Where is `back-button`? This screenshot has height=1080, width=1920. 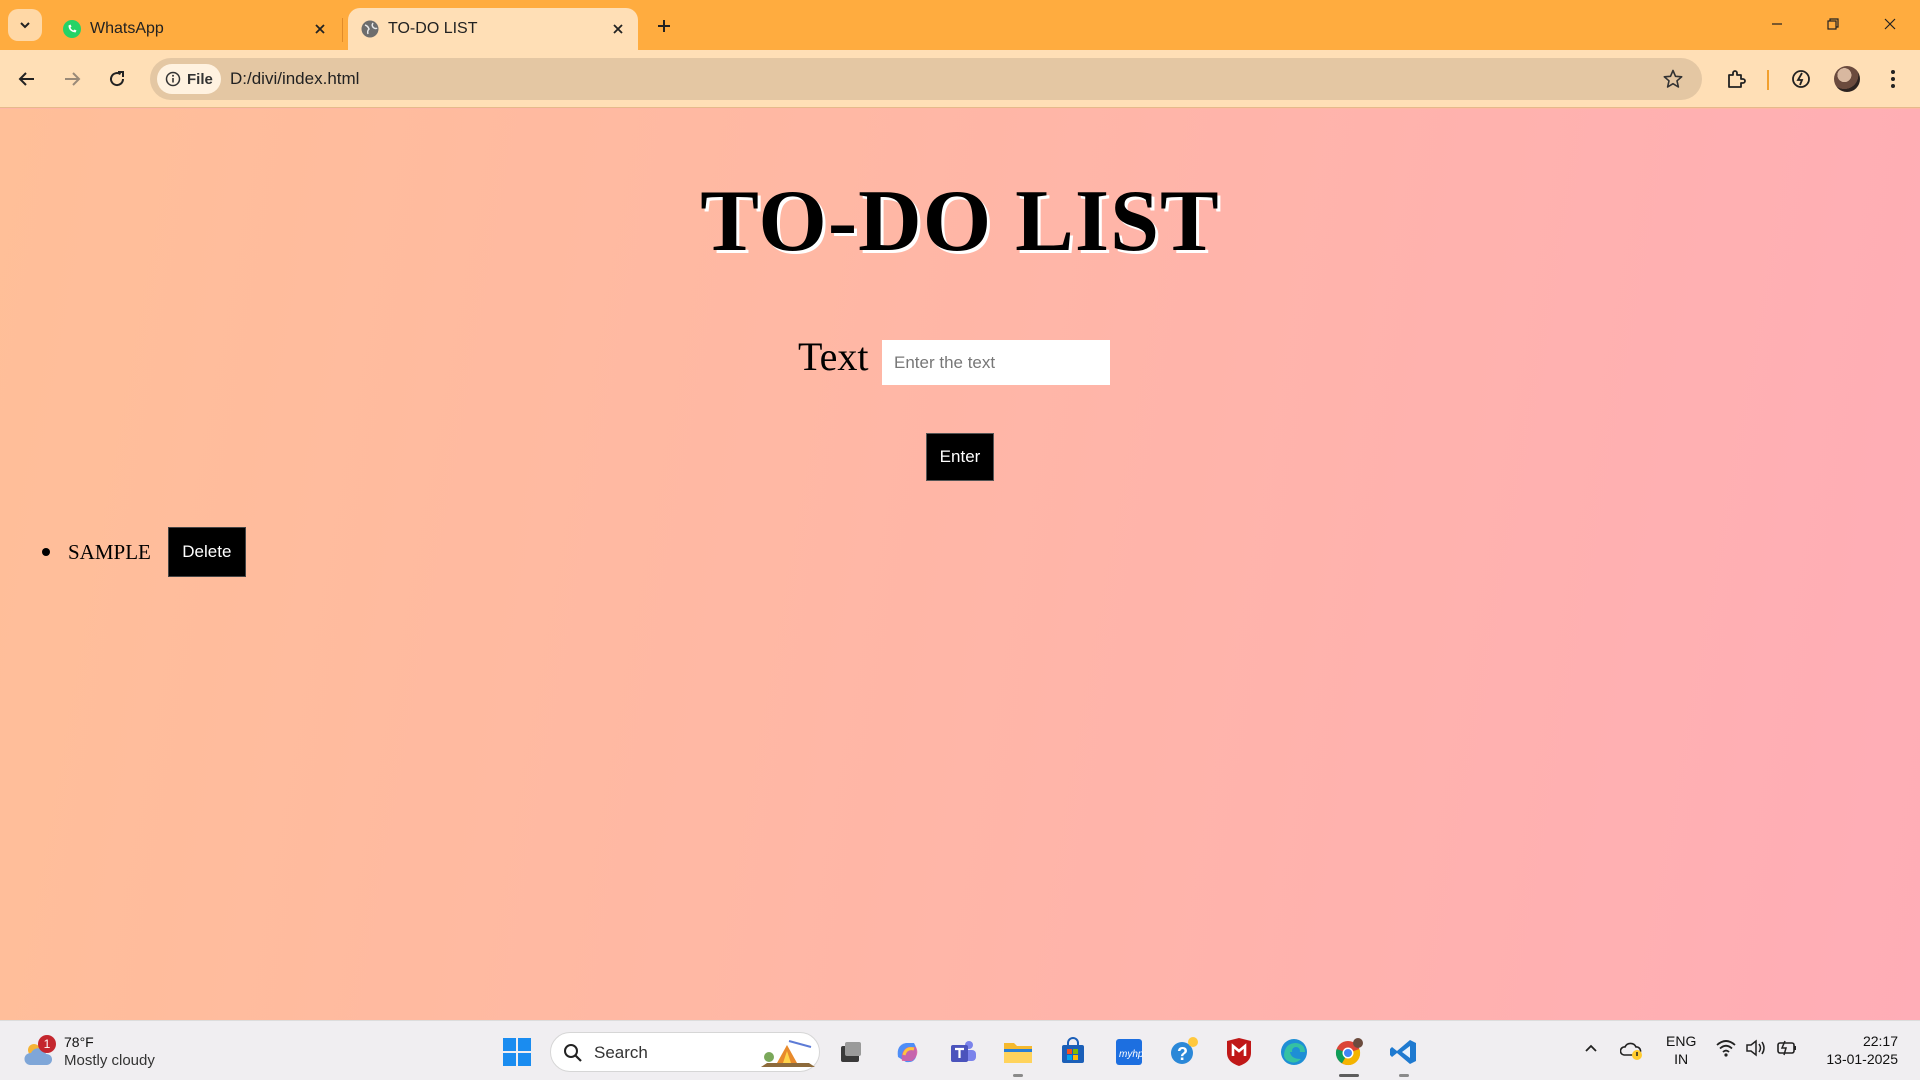 back-button is located at coordinates (27, 79).